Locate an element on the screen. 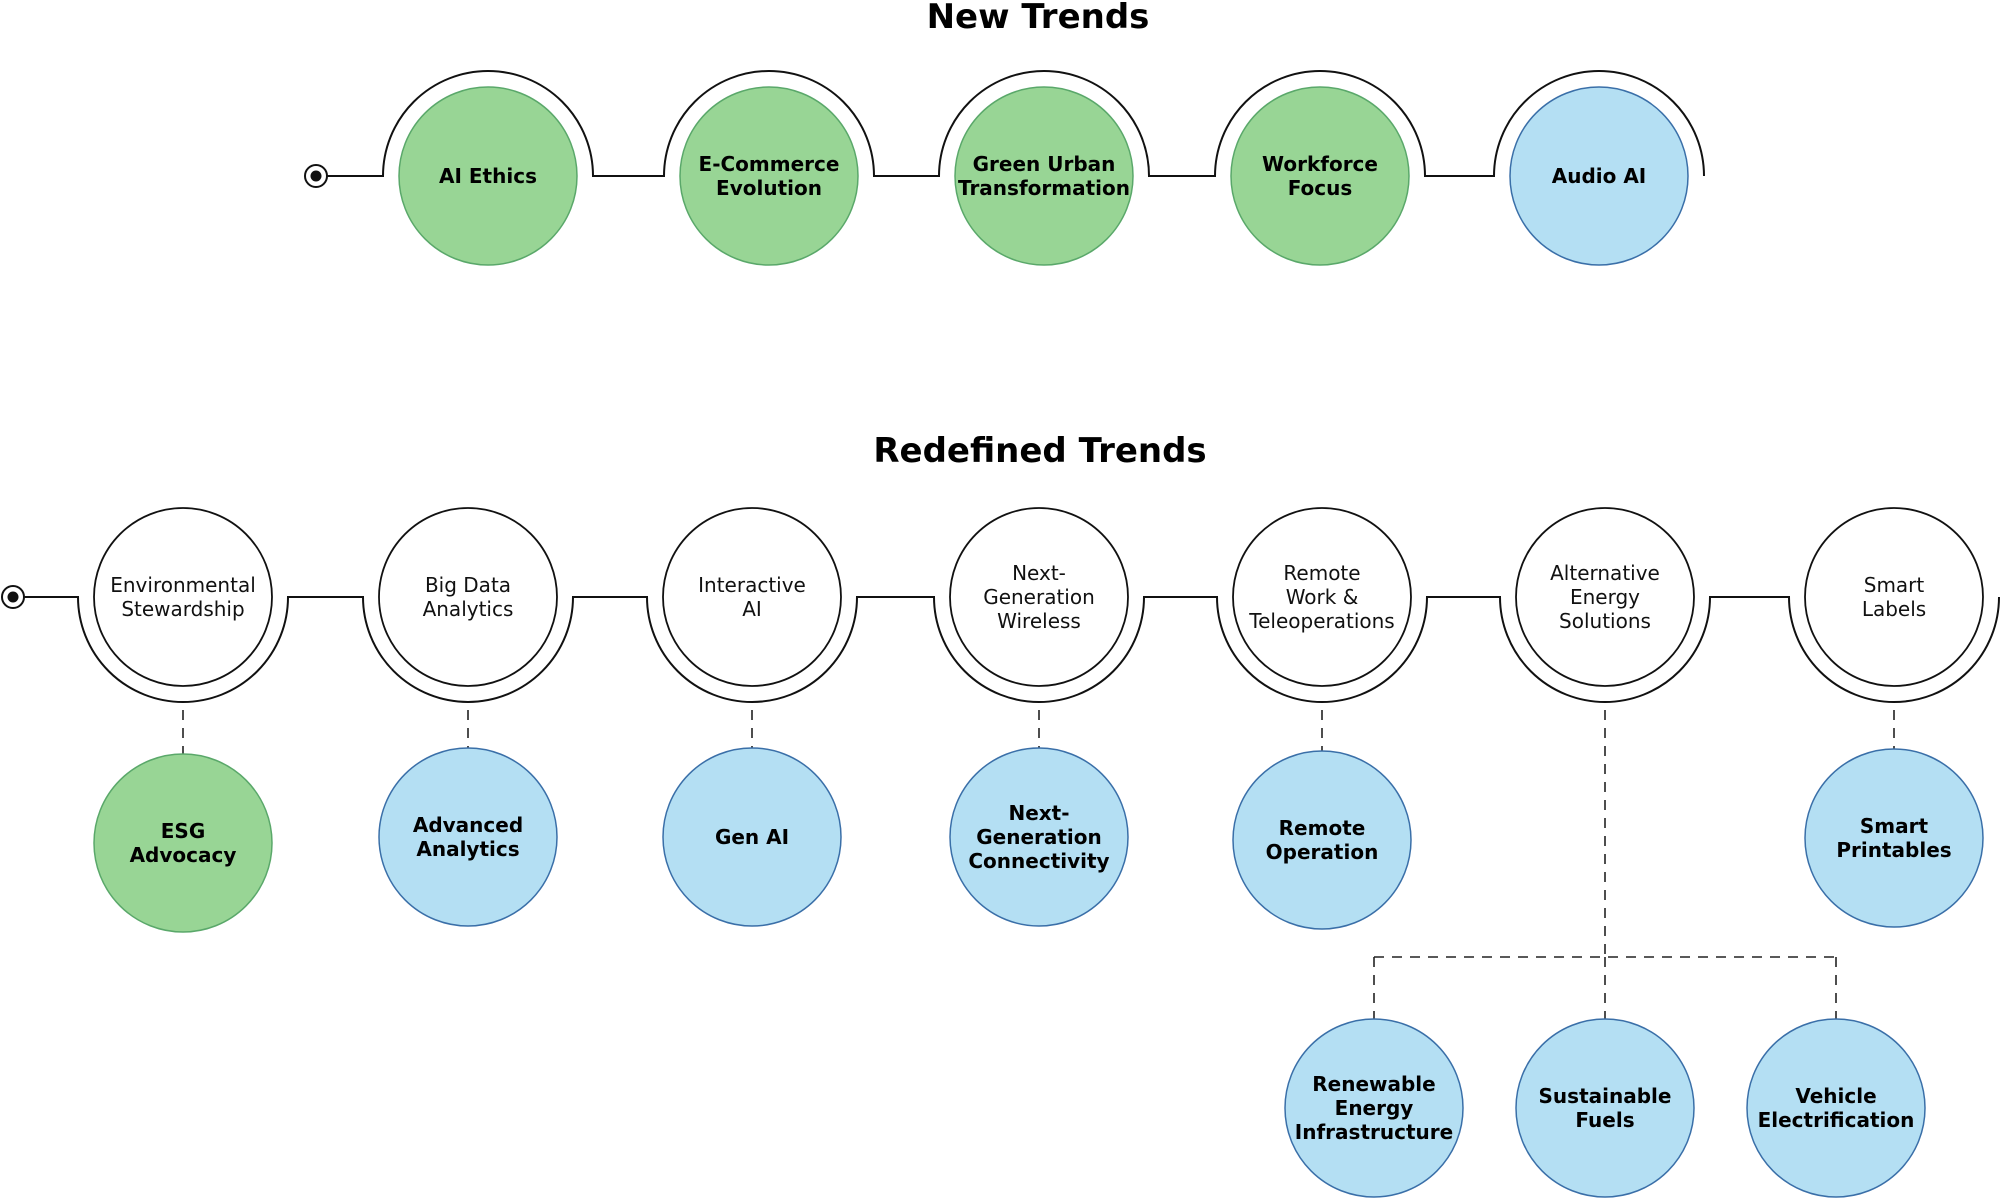 Image resolution: width=2000 pixels, height=1201 pixels. trend-label: Audio AI is located at coordinates (1599, 176).